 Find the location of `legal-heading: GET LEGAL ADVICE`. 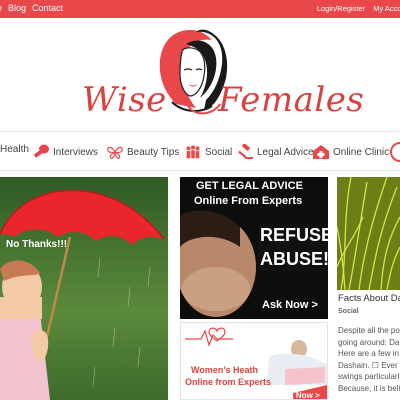

legal-heading: GET LEGAL ADVICE is located at coordinates (249, 186).